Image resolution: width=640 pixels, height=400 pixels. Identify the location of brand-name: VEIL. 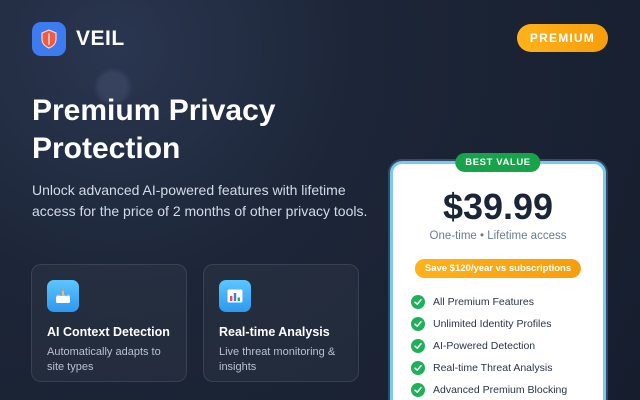
(100, 38).